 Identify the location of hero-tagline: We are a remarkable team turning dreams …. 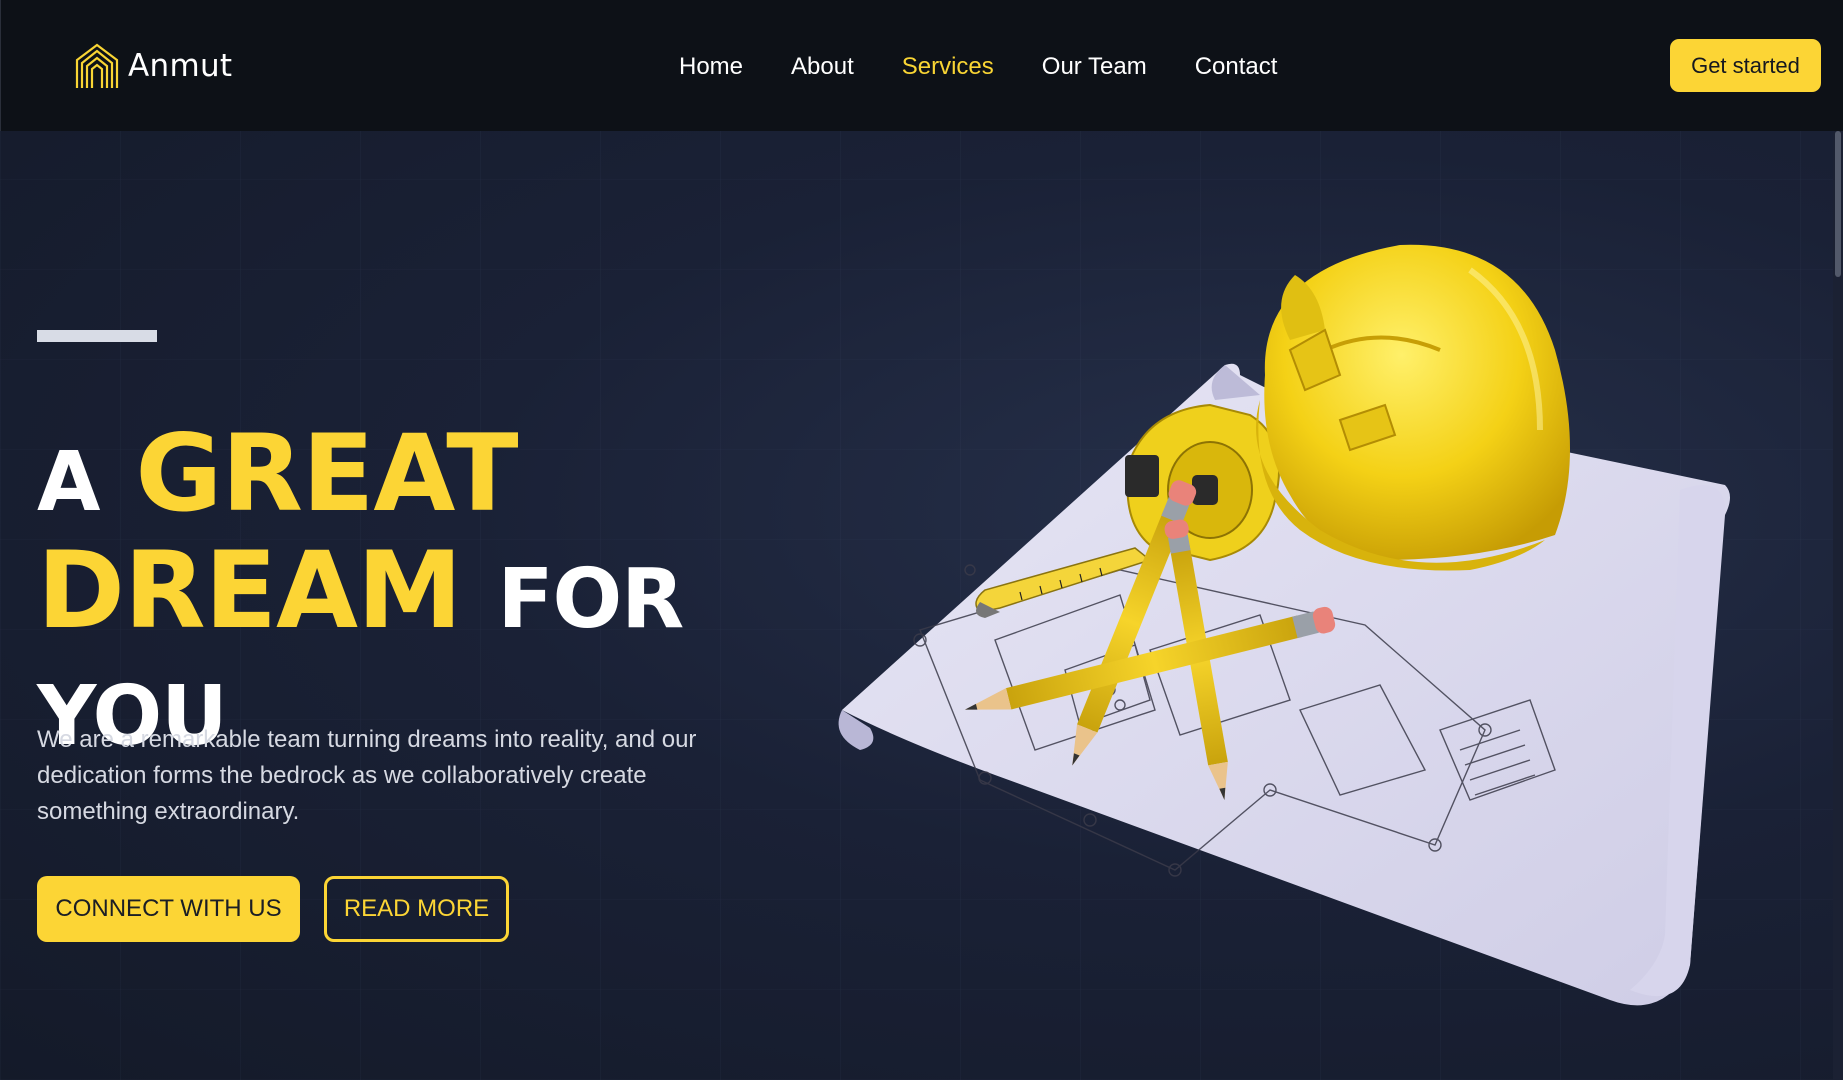
(367, 775).